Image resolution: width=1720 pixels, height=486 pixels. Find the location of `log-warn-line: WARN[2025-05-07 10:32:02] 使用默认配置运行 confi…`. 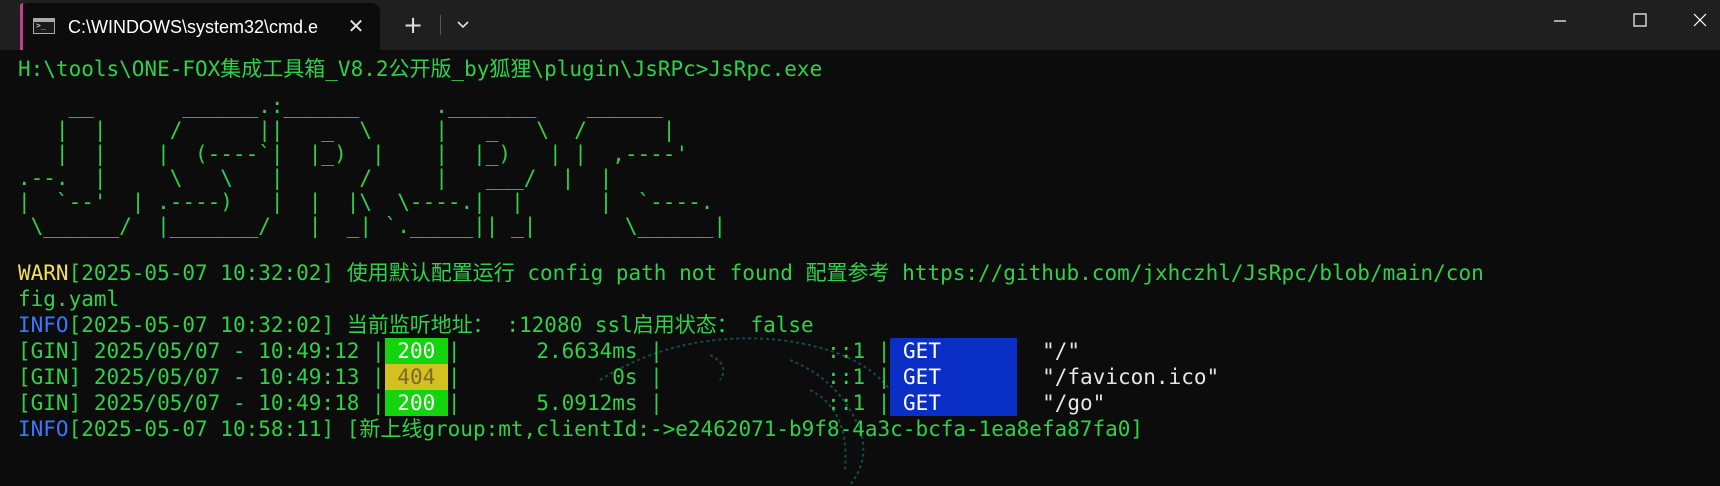

log-warn-line: WARN[2025-05-07 10:32:02] 使用默认配置运行 confi… is located at coordinates (751, 273).